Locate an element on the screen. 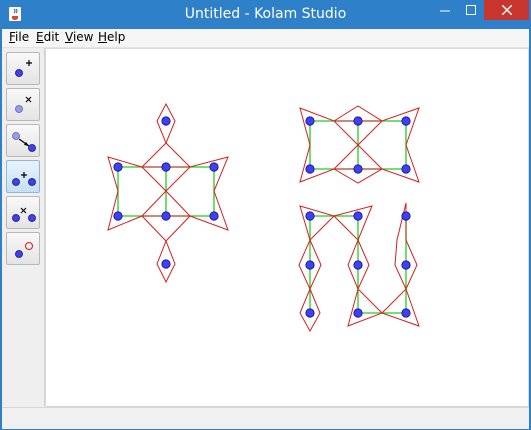 This screenshot has width=531, height=430. move-dot-tool is located at coordinates (23, 140).